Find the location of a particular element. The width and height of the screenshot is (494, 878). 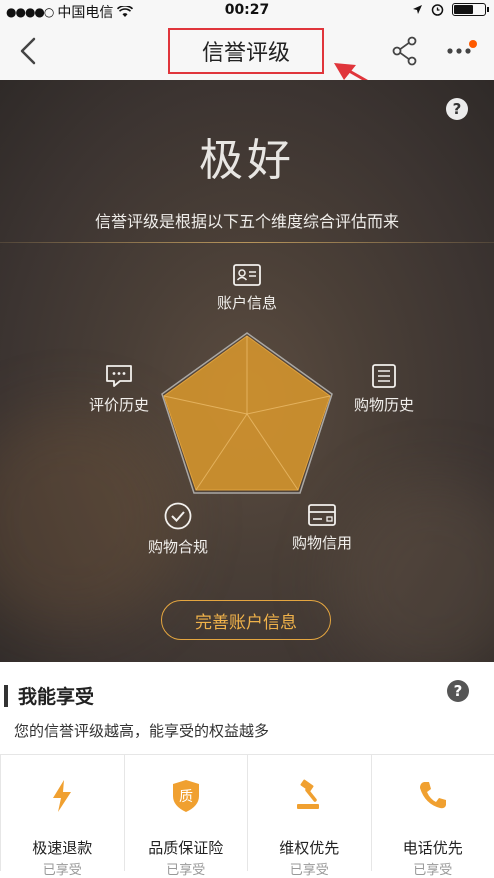

gavel-icon is located at coordinates (309, 795).